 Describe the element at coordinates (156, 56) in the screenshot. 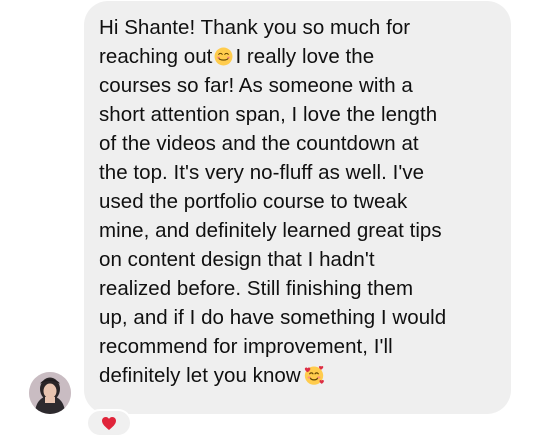

I see `message-line: reaching out` at that location.